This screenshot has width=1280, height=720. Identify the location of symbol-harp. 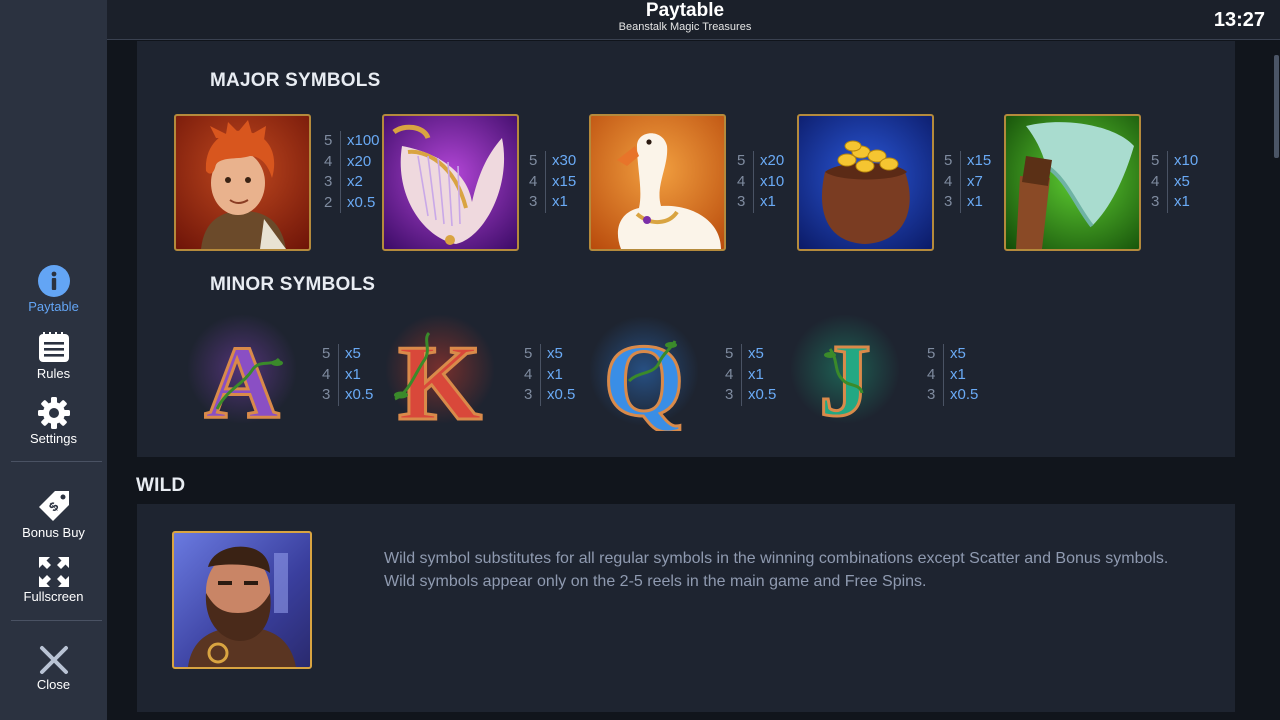
(450, 182).